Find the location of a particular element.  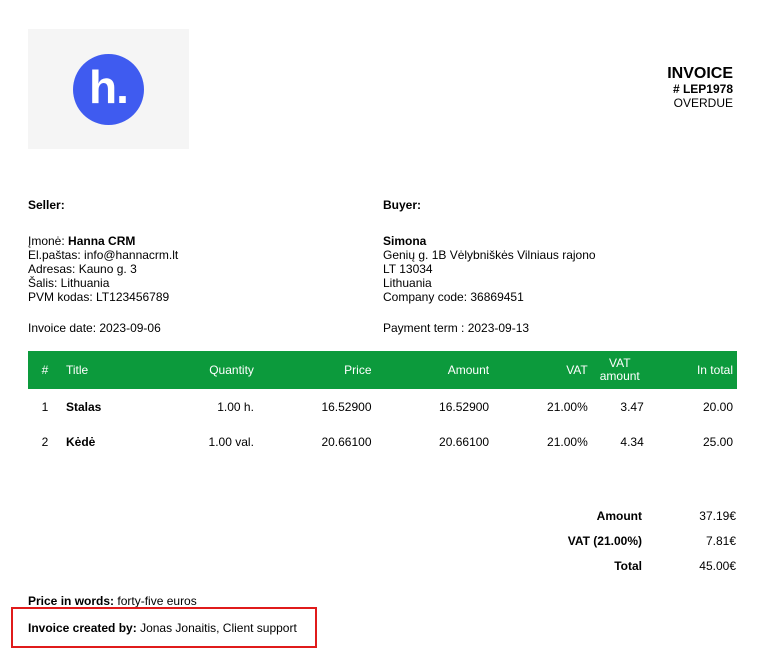

col-num: # is located at coordinates (45, 369).